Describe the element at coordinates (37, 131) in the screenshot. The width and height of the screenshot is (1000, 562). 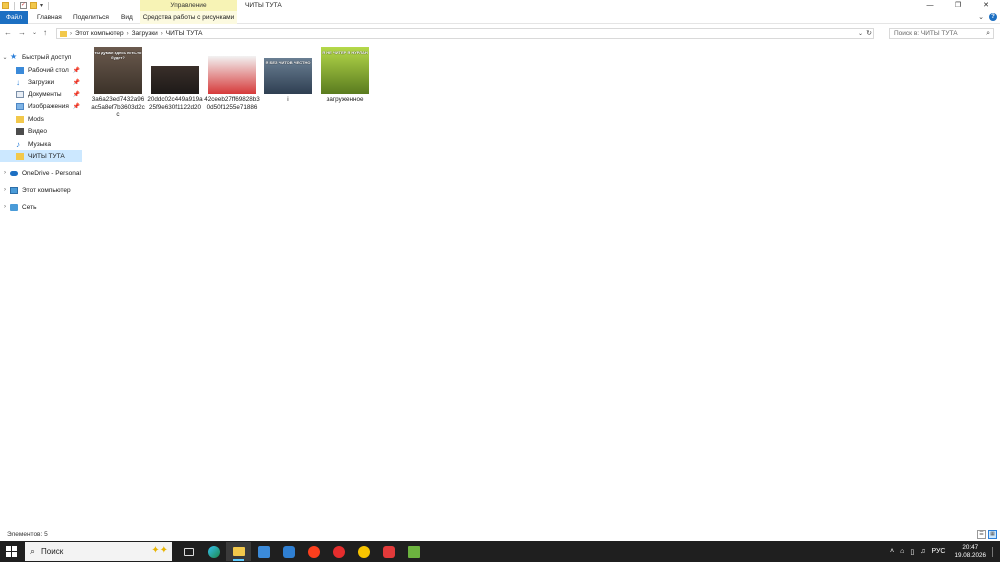
I see `sidebar-item-label: Видео` at that location.